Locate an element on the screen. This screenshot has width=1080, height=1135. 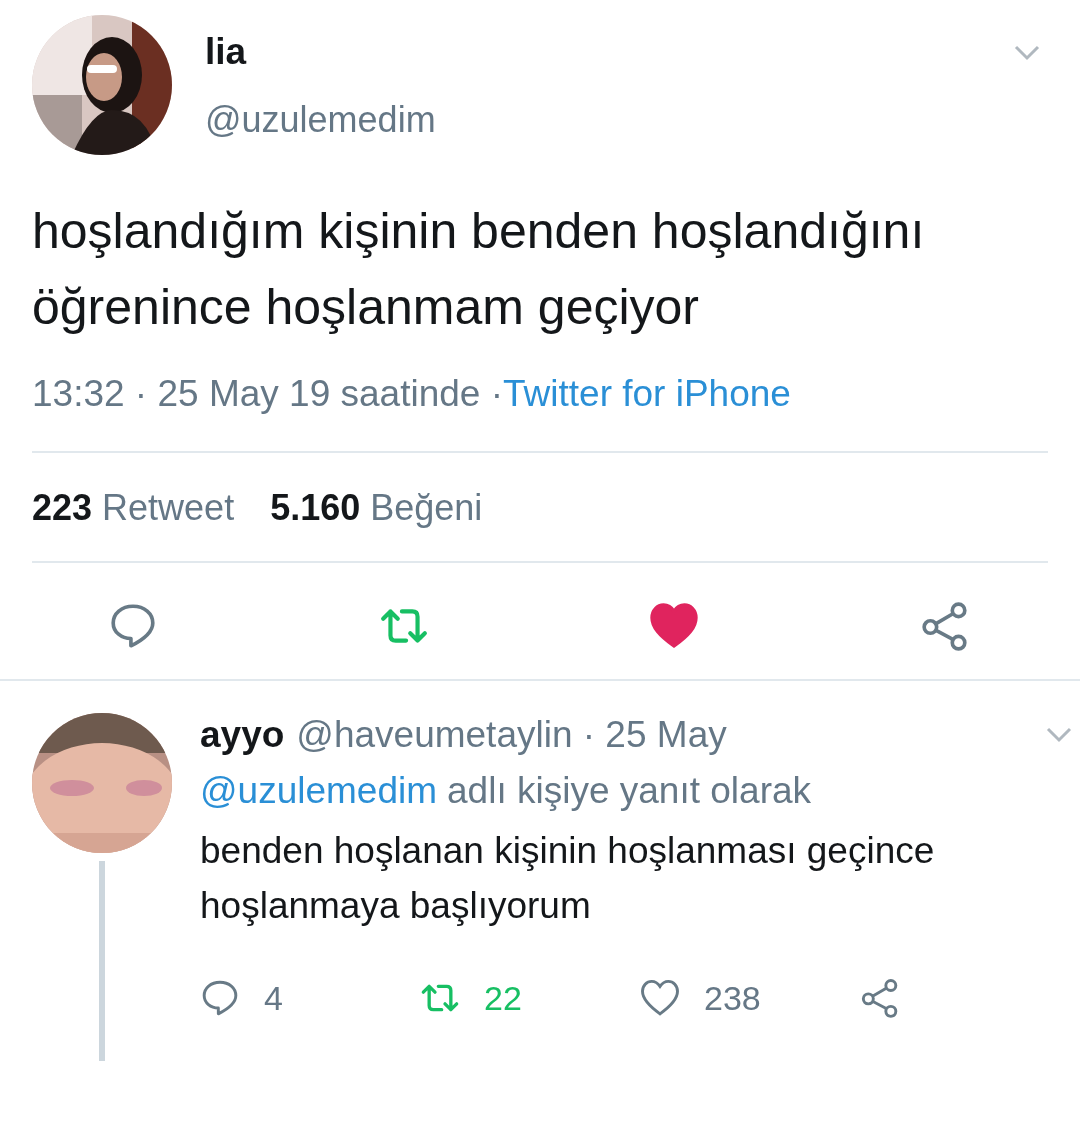
user-name: ayyo is located at coordinates (242, 735).